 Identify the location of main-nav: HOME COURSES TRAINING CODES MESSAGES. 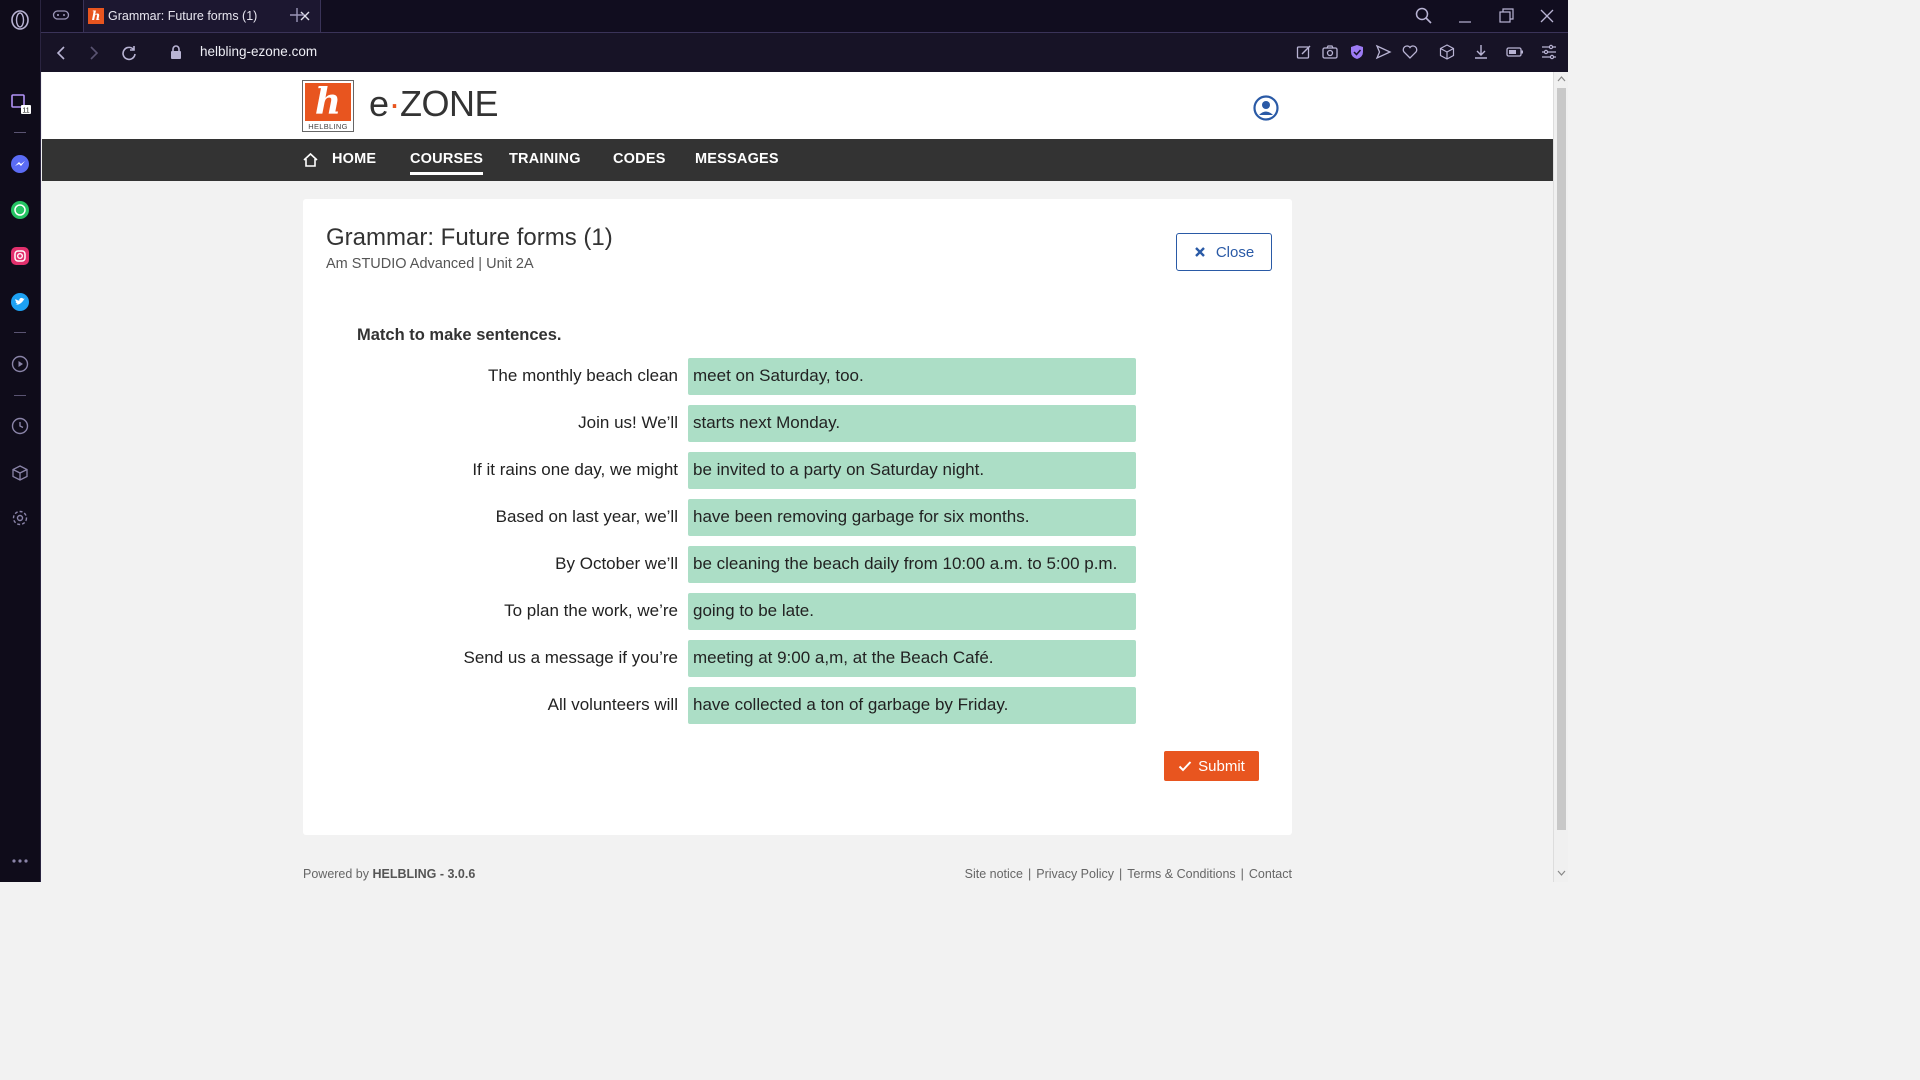
(797, 160).